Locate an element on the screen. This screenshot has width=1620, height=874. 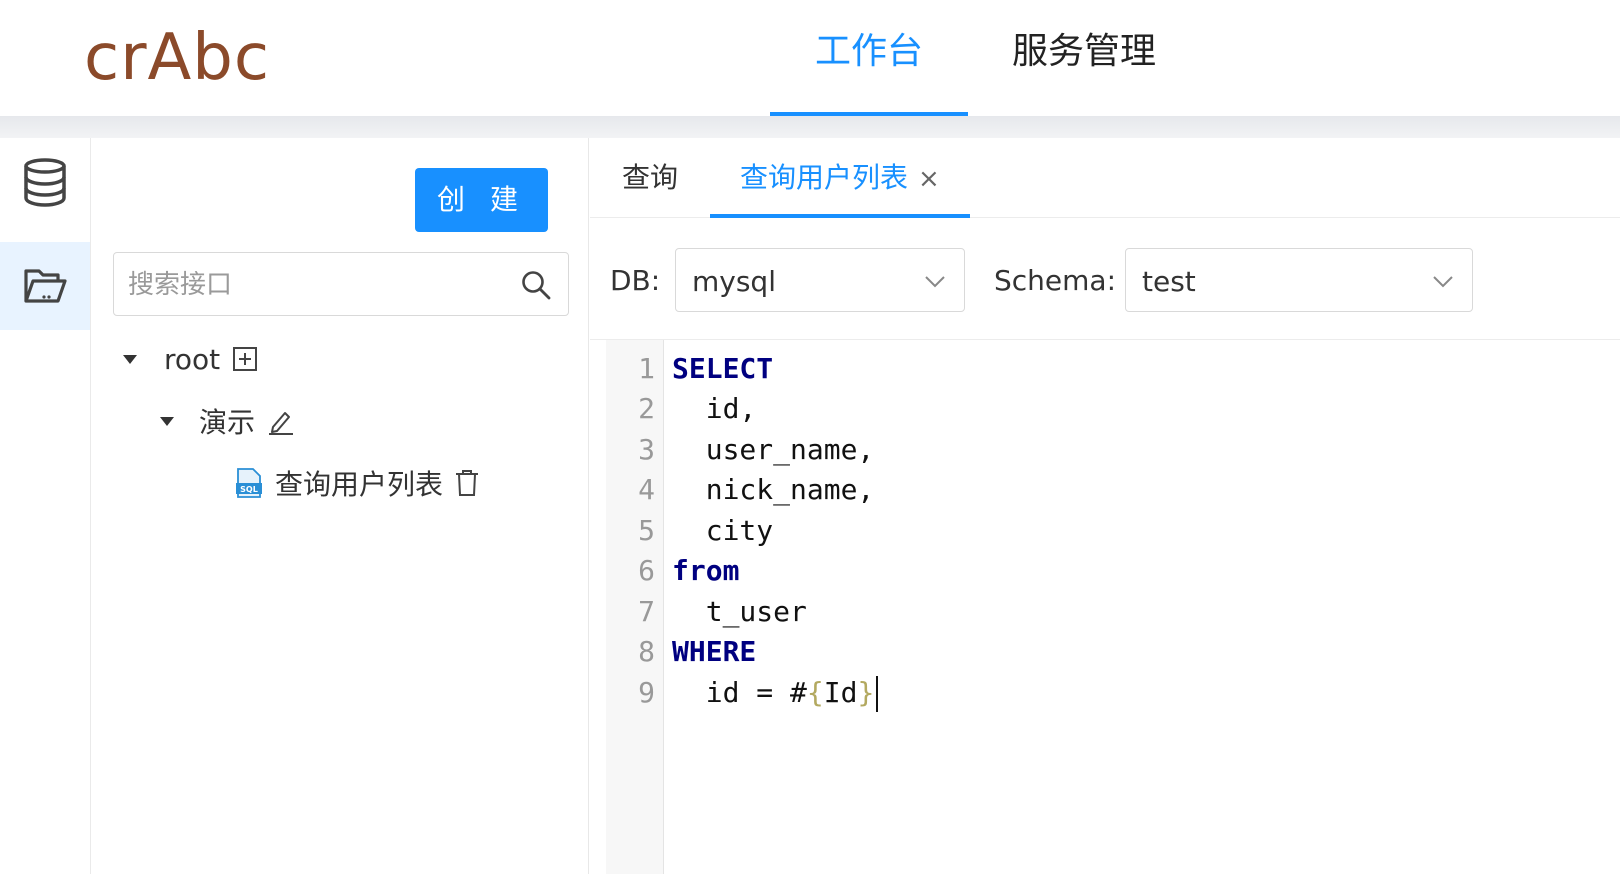
db-select-value: mysql is located at coordinates (734, 281).